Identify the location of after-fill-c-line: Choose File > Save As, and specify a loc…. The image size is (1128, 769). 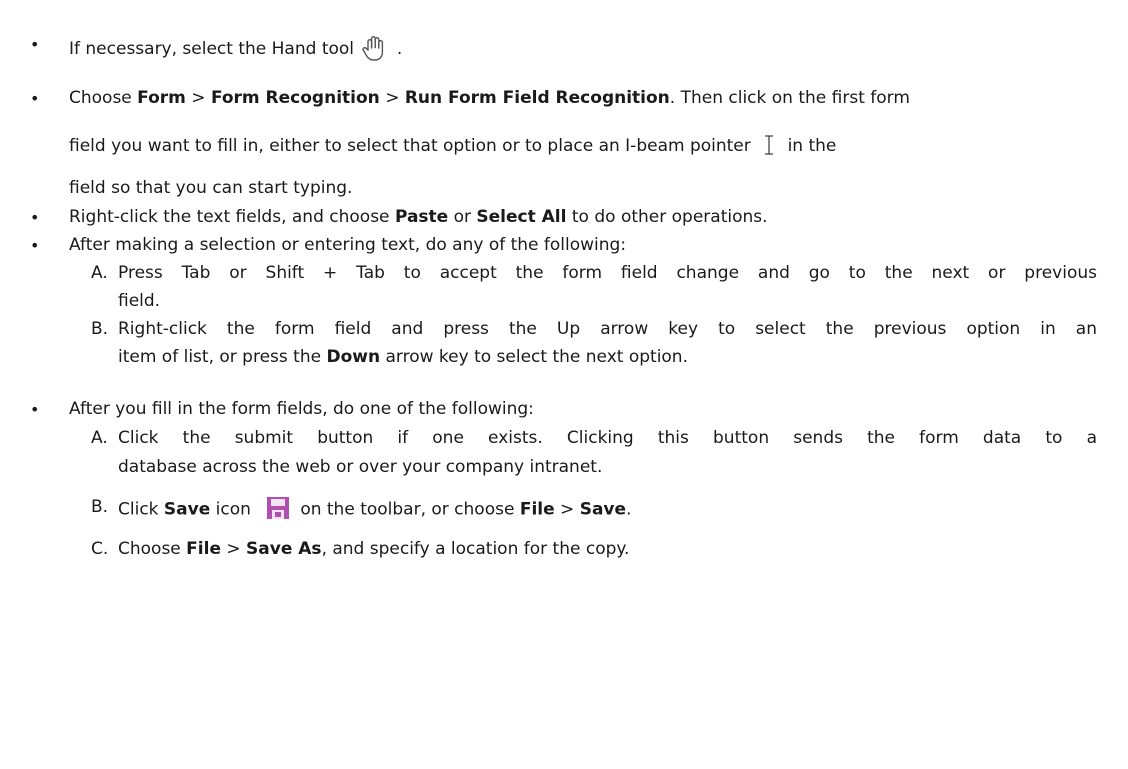
(374, 549).